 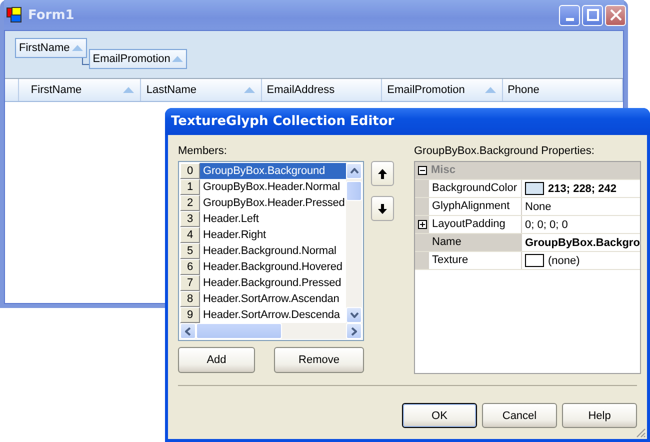 What do you see at coordinates (203, 152) in the screenshot?
I see `members-label: Members:` at bounding box center [203, 152].